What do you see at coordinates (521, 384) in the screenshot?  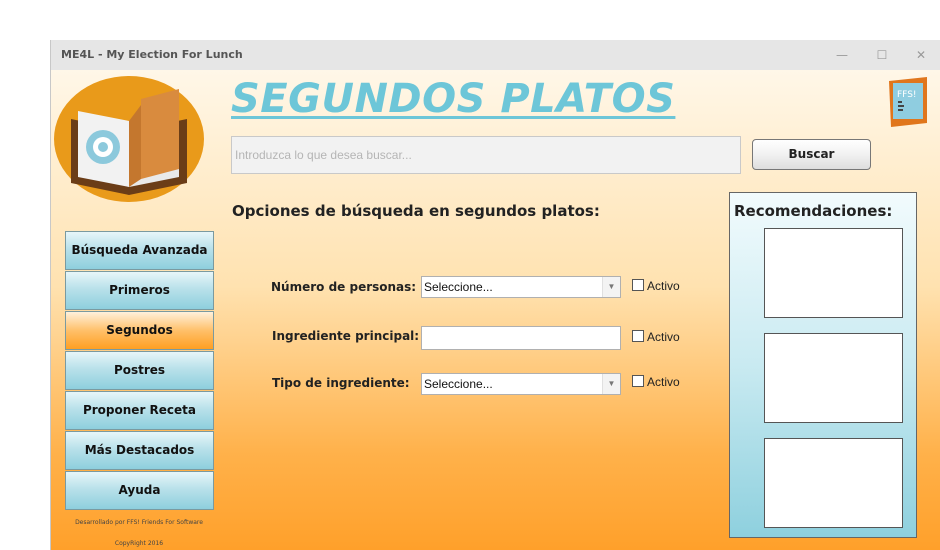 I see `tipo-select: Seleccione... ▼` at bounding box center [521, 384].